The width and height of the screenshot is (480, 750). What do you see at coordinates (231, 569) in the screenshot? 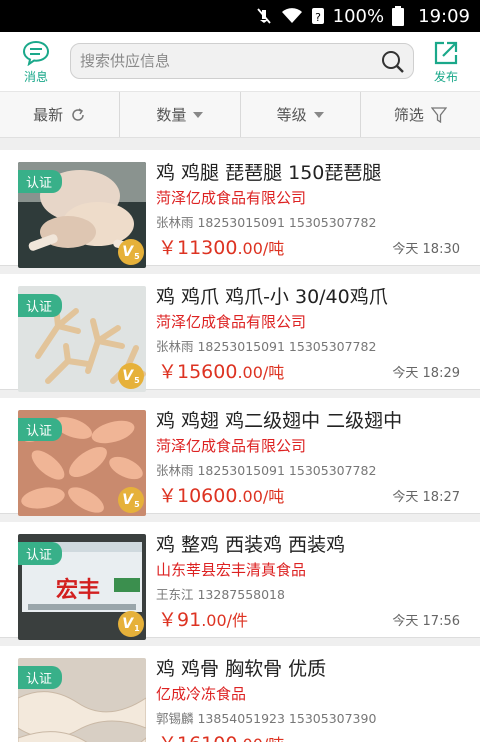
I see `company-name: 山东莘县宏丰清真食品` at bounding box center [231, 569].